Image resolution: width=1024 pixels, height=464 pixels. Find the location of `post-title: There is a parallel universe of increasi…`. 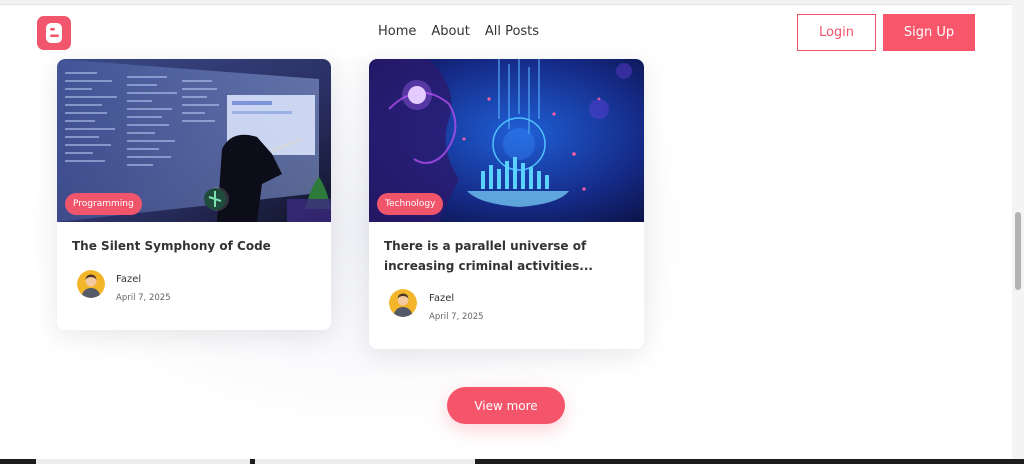

post-title: There is a parallel universe of increasi… is located at coordinates (504, 256).